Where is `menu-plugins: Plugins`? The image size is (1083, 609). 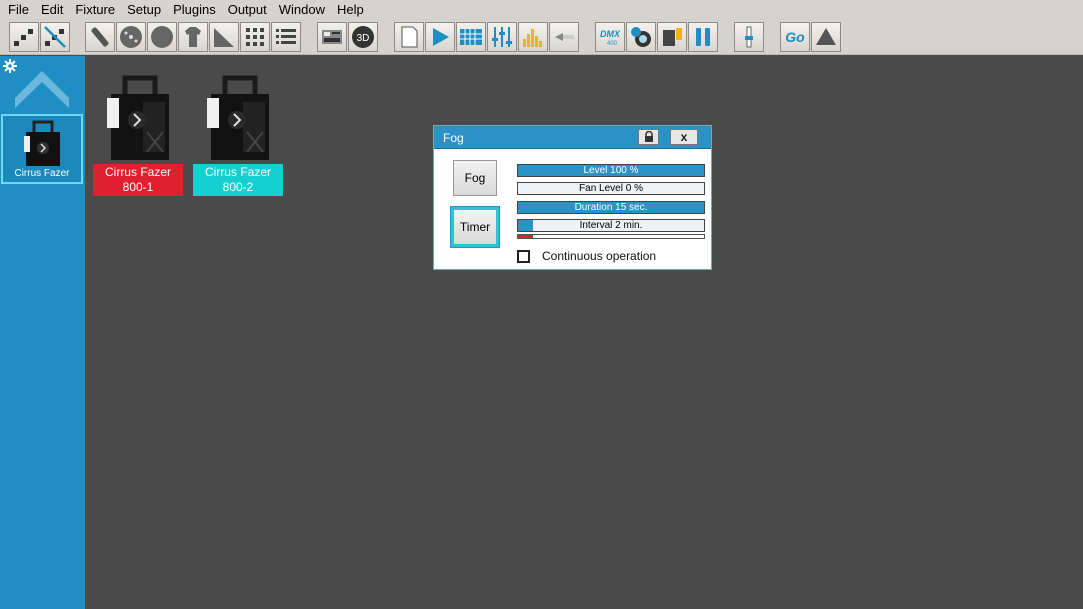
menu-plugins: Plugins is located at coordinates (194, 10).